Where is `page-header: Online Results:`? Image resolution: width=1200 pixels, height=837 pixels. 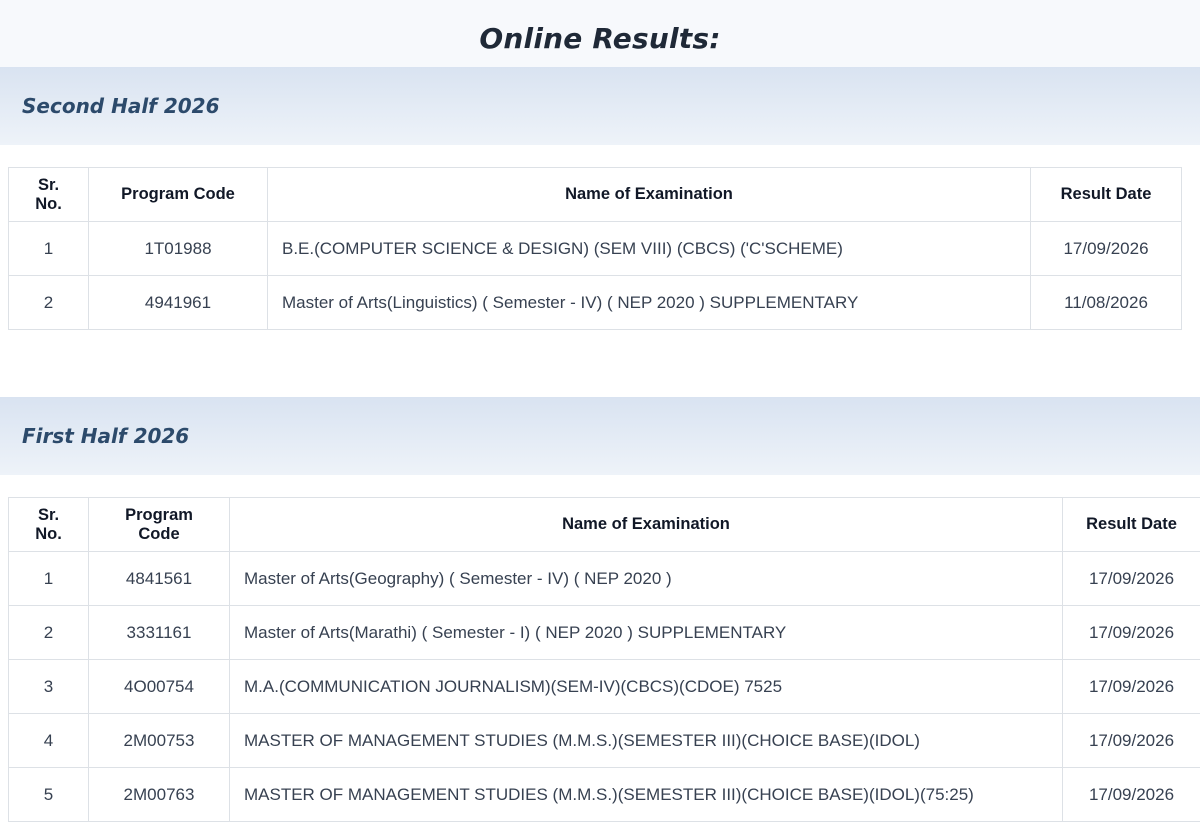
page-header: Online Results: is located at coordinates (600, 33).